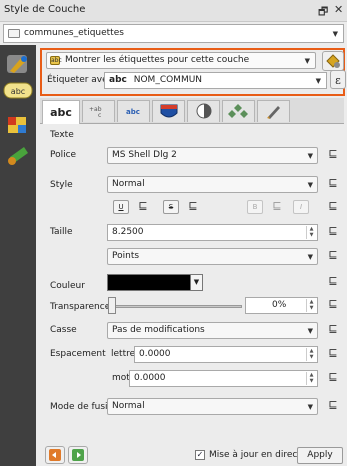  I want to click on svg-text: c, so click(99, 115).